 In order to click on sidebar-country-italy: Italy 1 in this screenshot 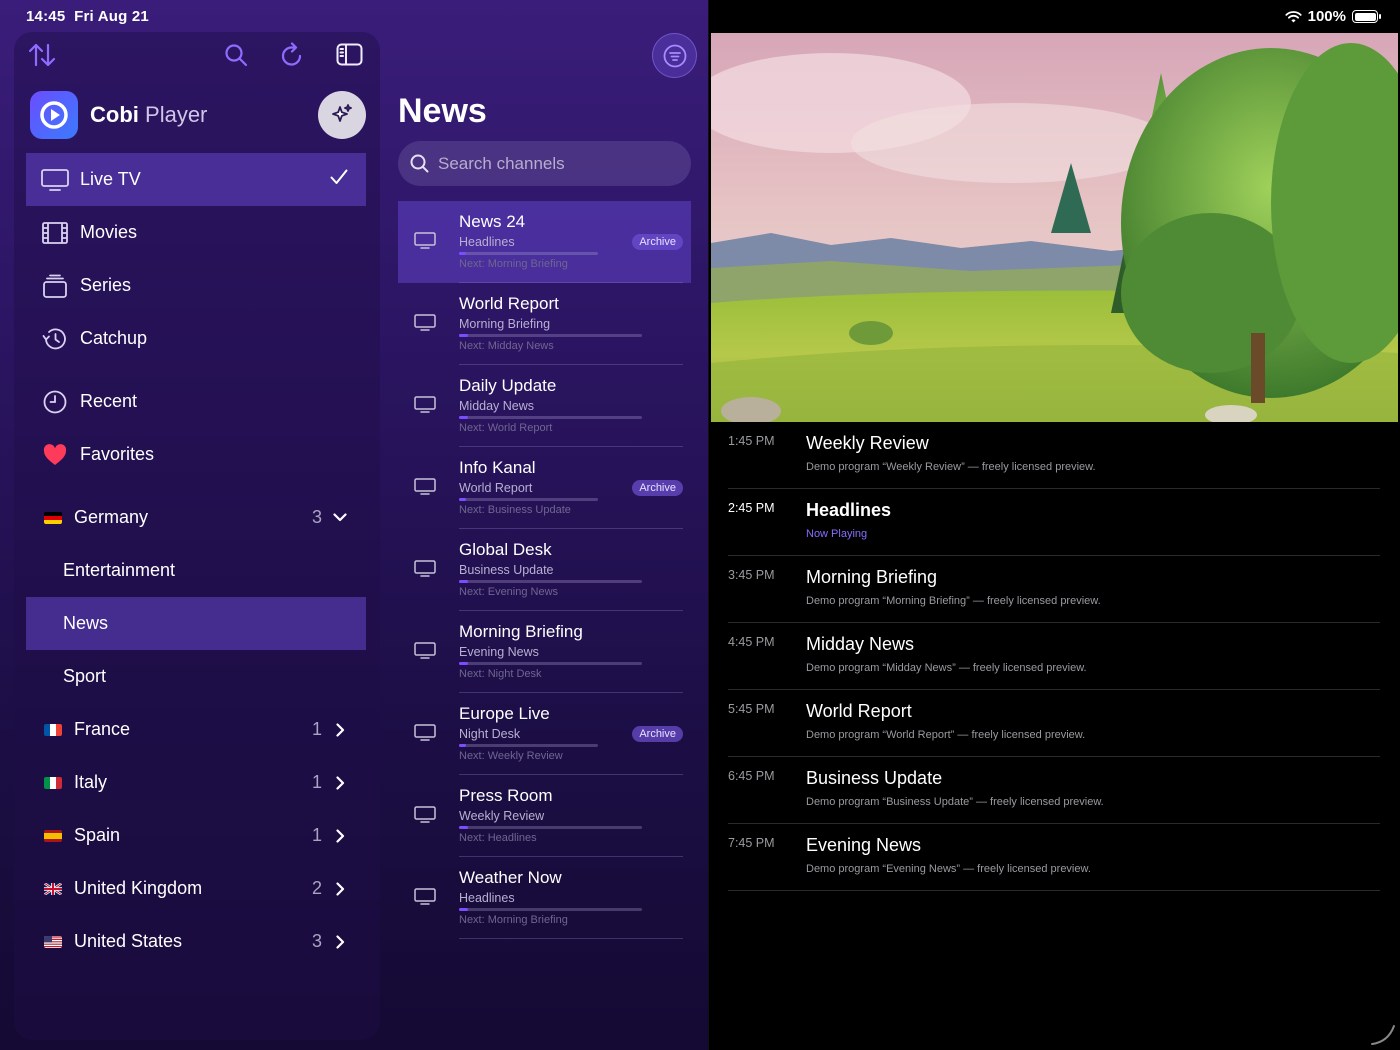, I will do `click(196, 782)`.